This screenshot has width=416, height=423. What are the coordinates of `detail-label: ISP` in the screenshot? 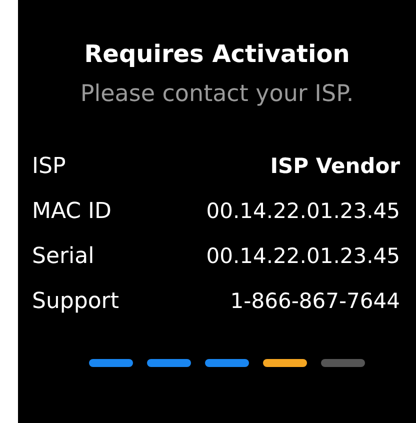 It's located at (49, 167).